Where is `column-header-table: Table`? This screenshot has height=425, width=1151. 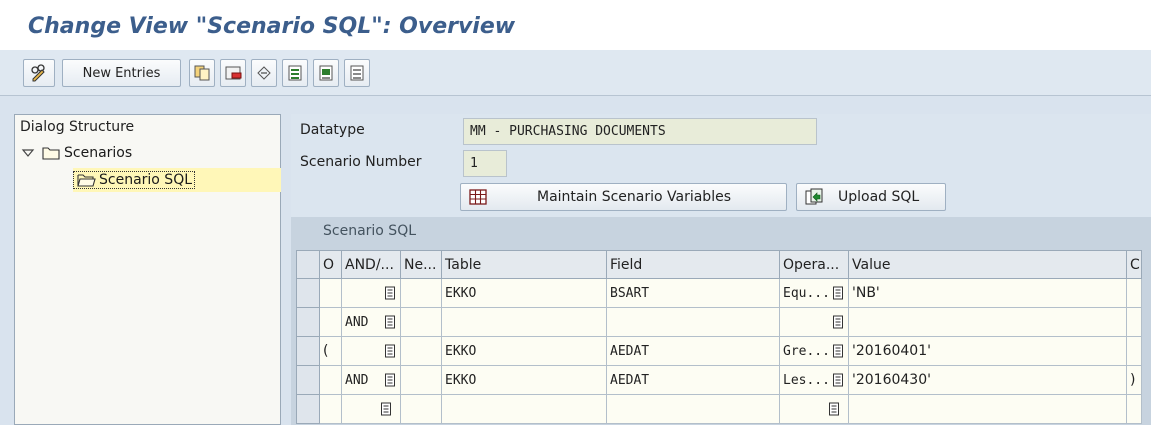
column-header-table: Table is located at coordinates (524, 264).